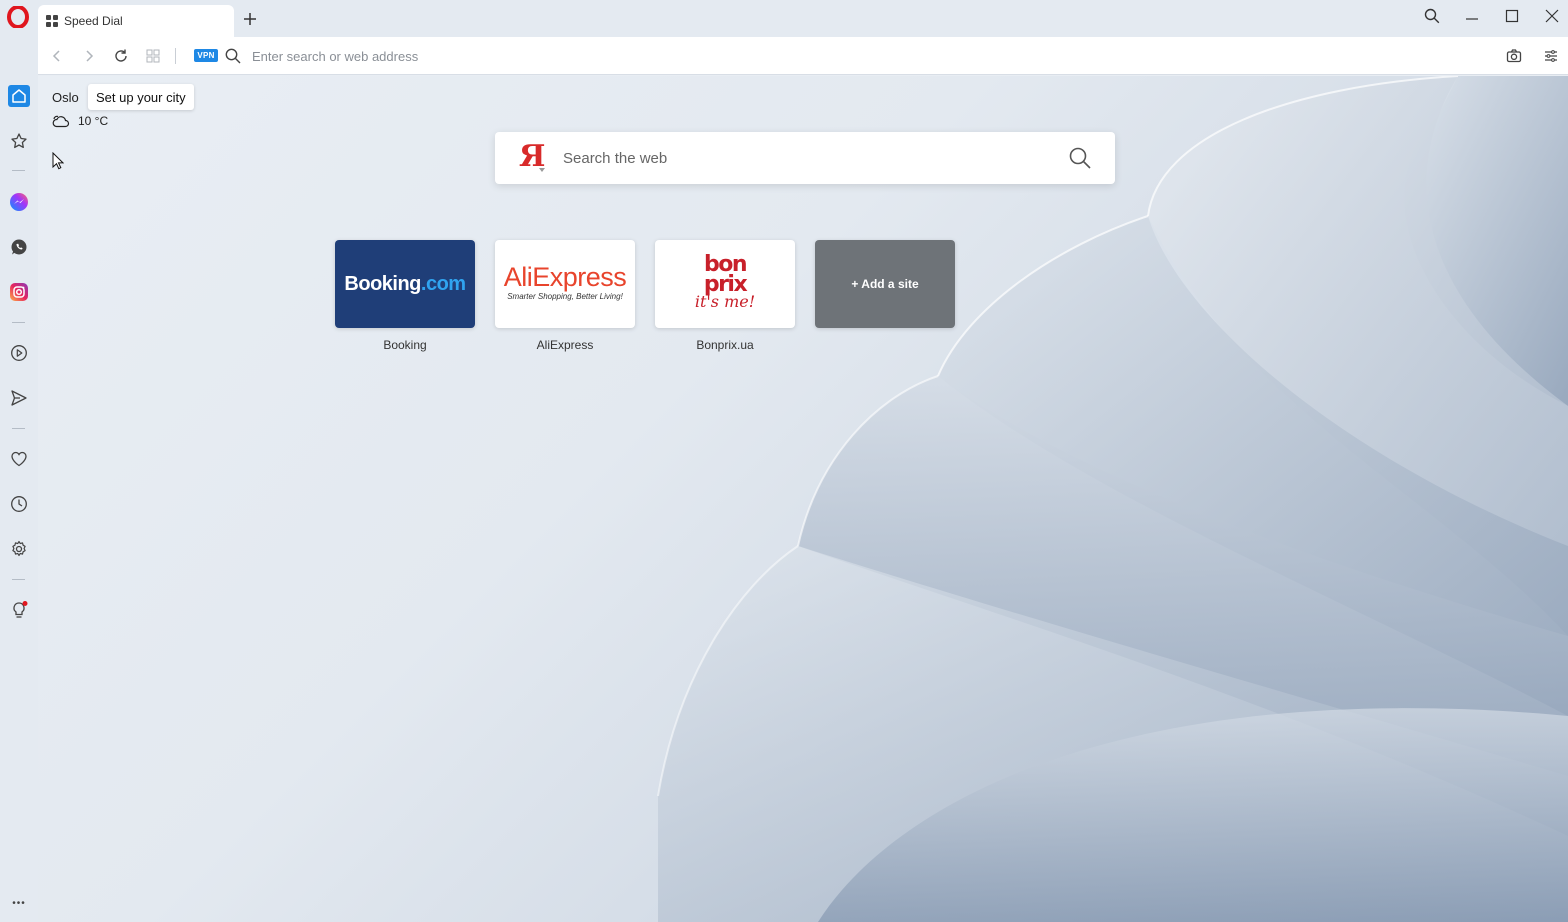  I want to click on messenger-icon, so click(19, 202).